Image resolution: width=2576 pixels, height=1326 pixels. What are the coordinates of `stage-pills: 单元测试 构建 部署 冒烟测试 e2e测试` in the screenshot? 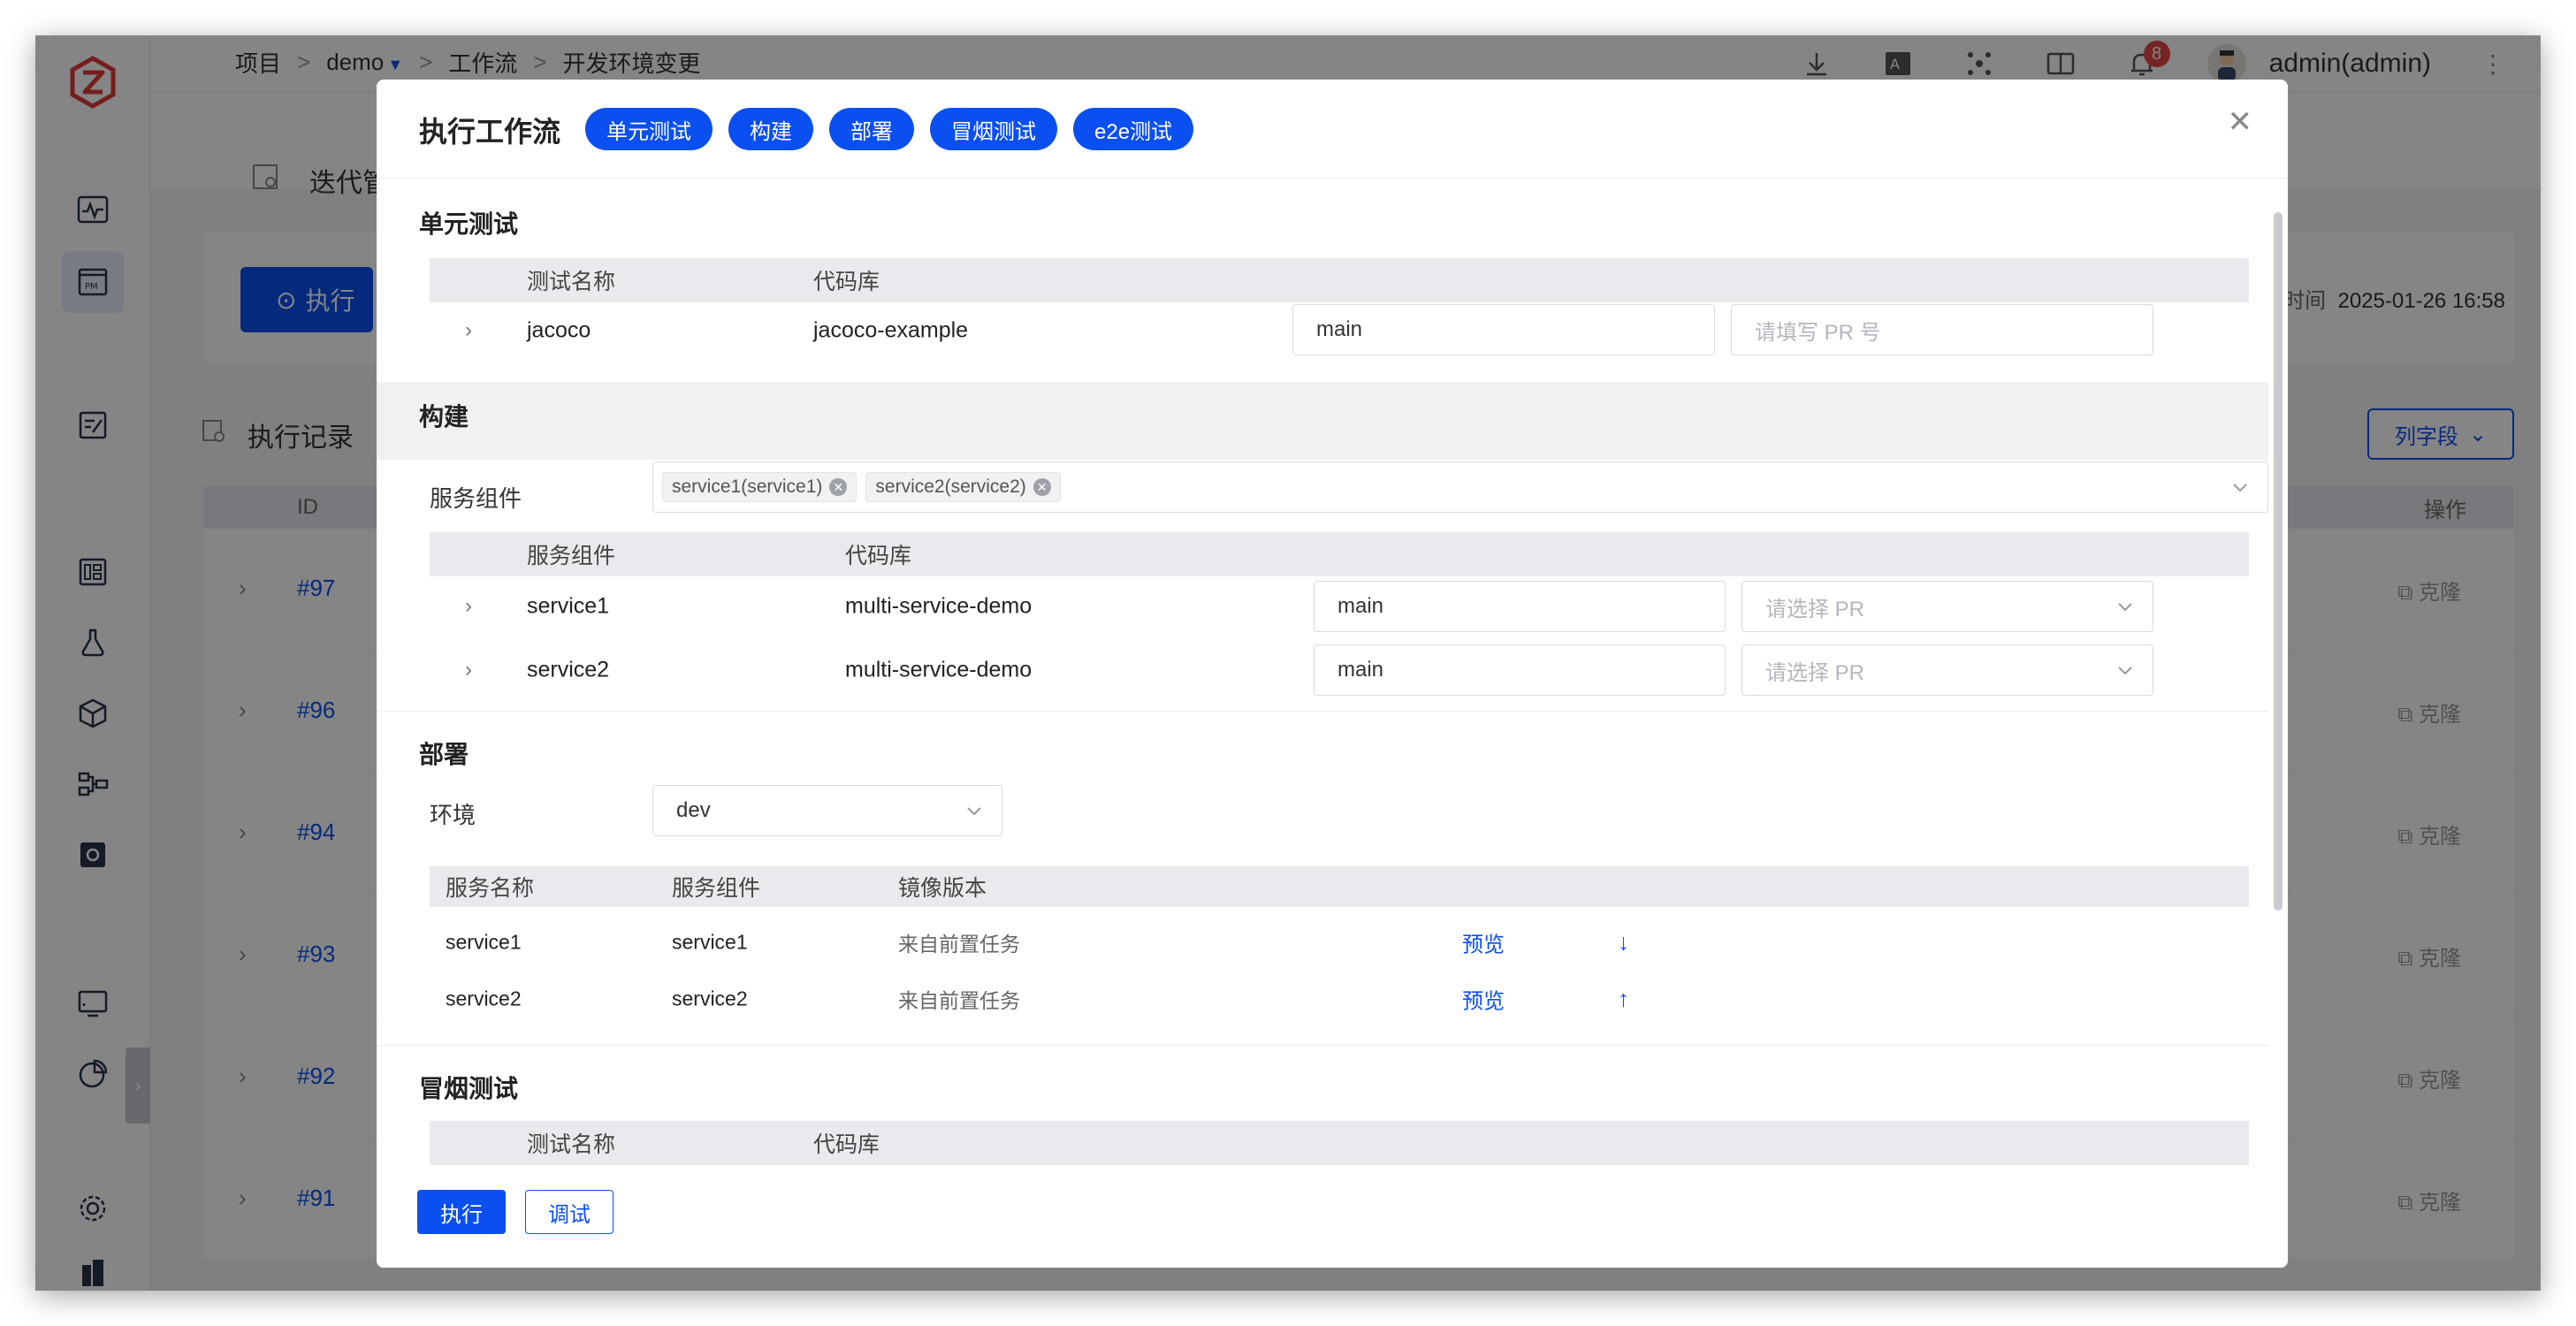 It's located at (889, 129).